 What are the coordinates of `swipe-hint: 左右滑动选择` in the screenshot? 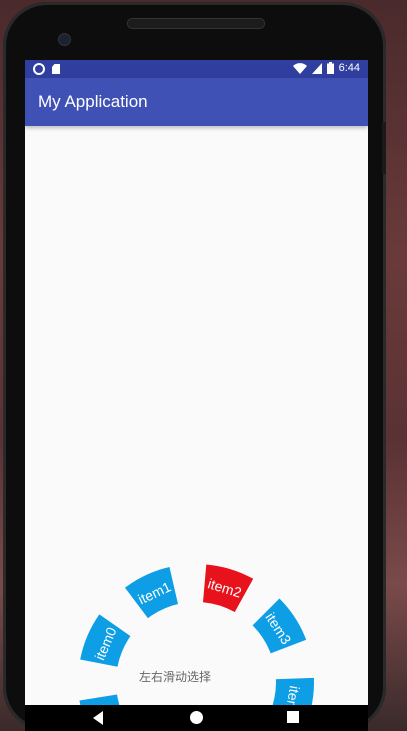 It's located at (174, 677).